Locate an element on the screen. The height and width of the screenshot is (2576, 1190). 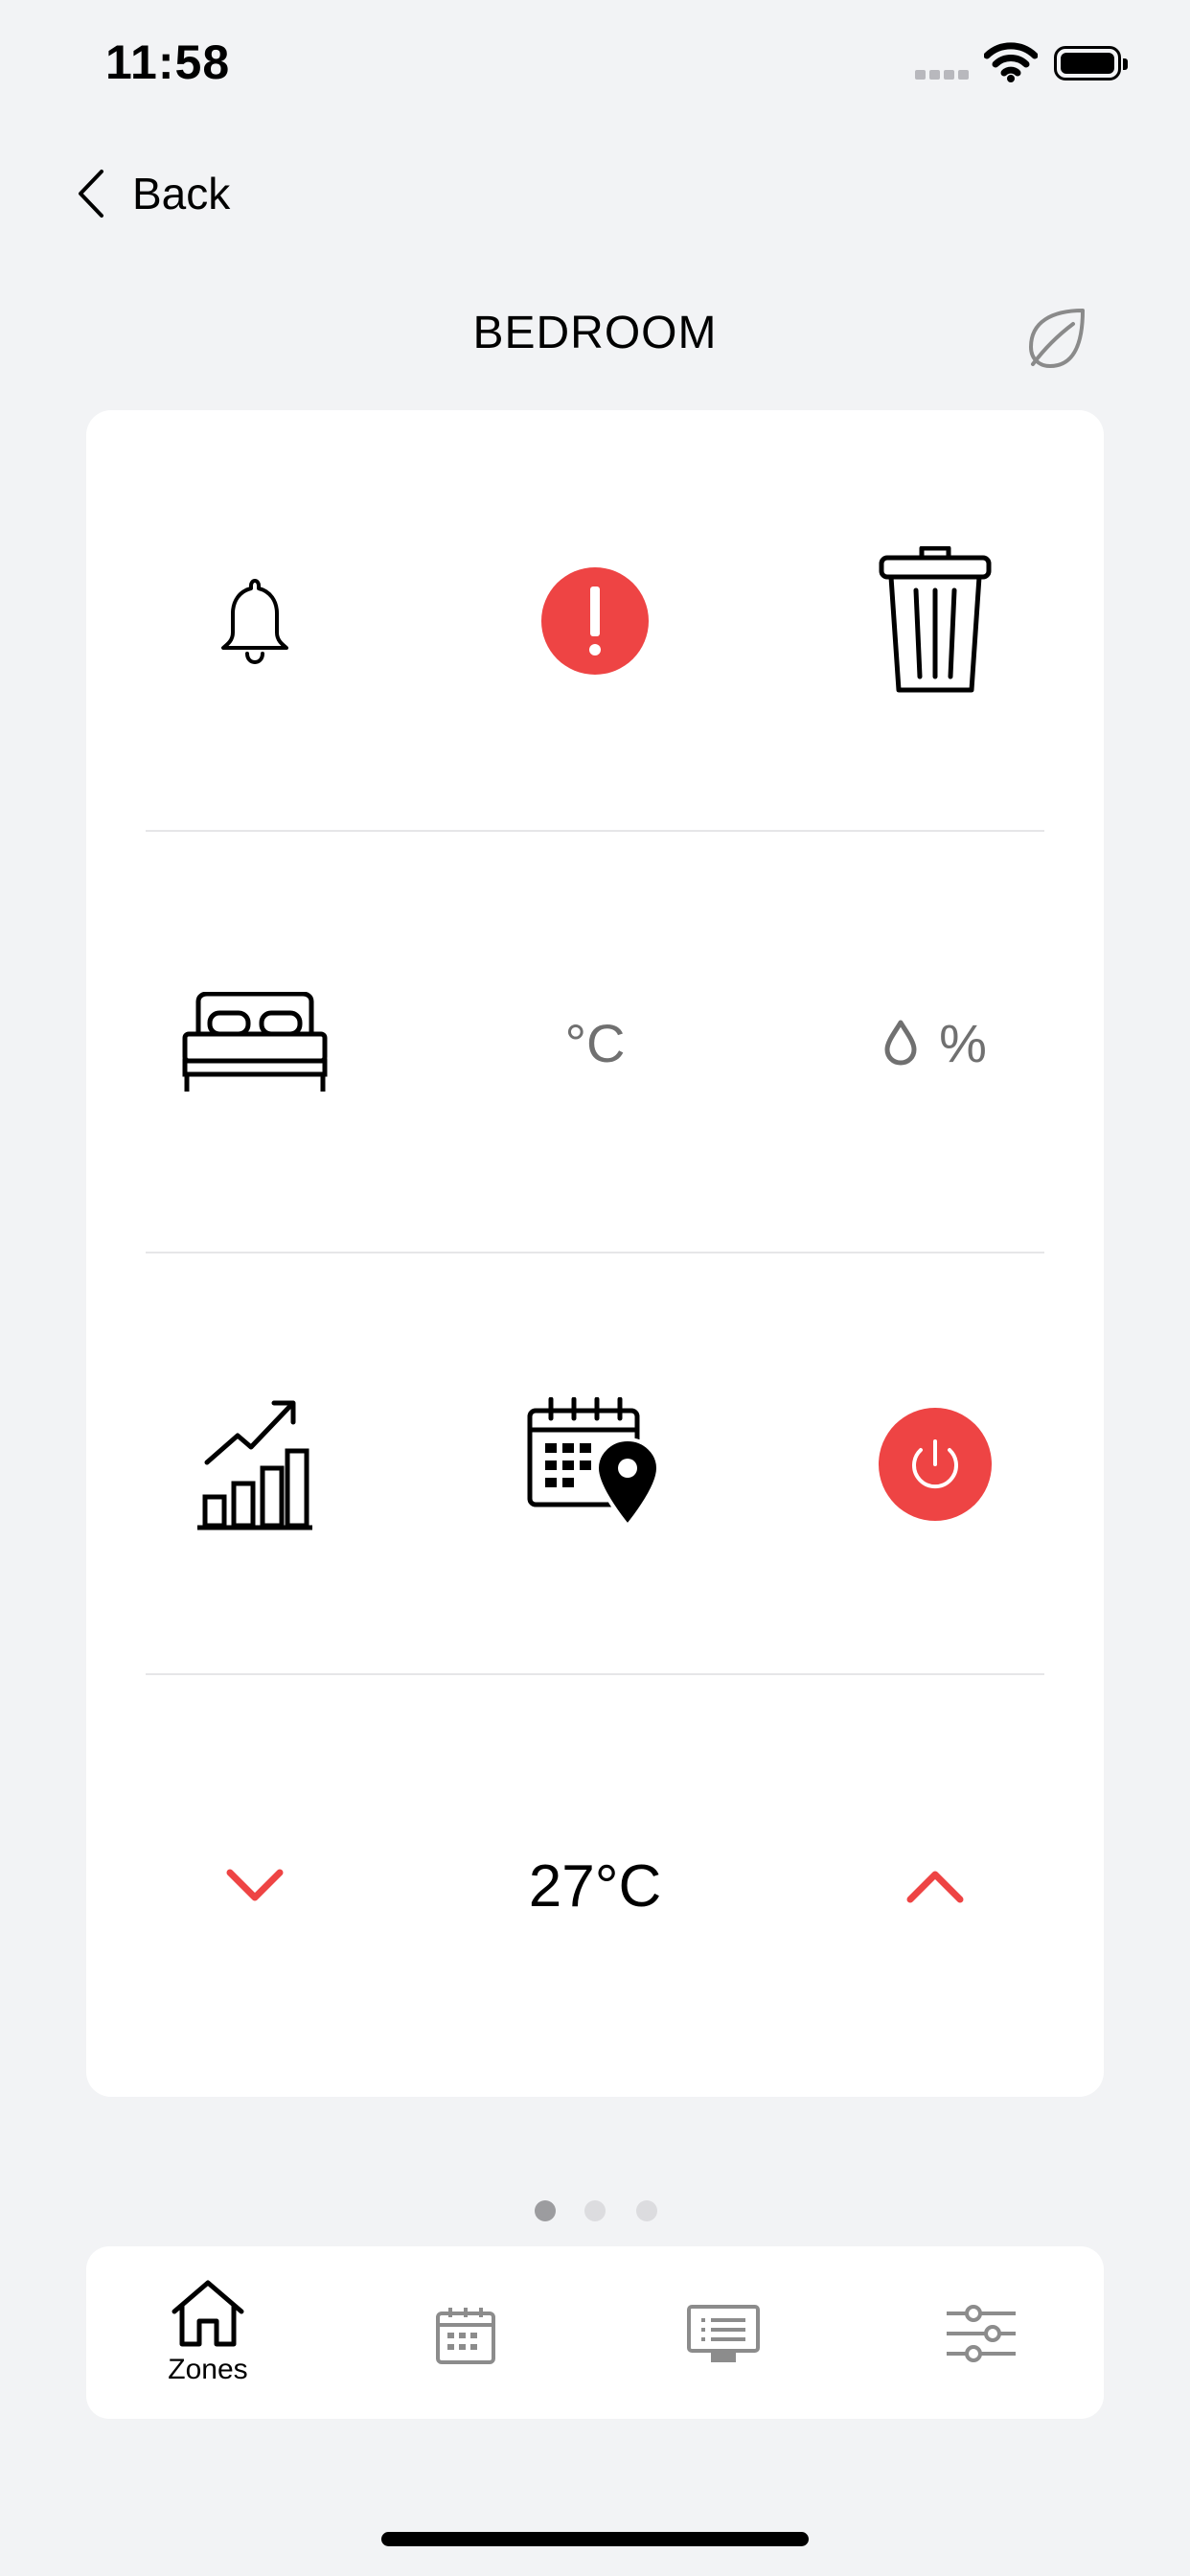
statistics-button is located at coordinates (255, 1464).